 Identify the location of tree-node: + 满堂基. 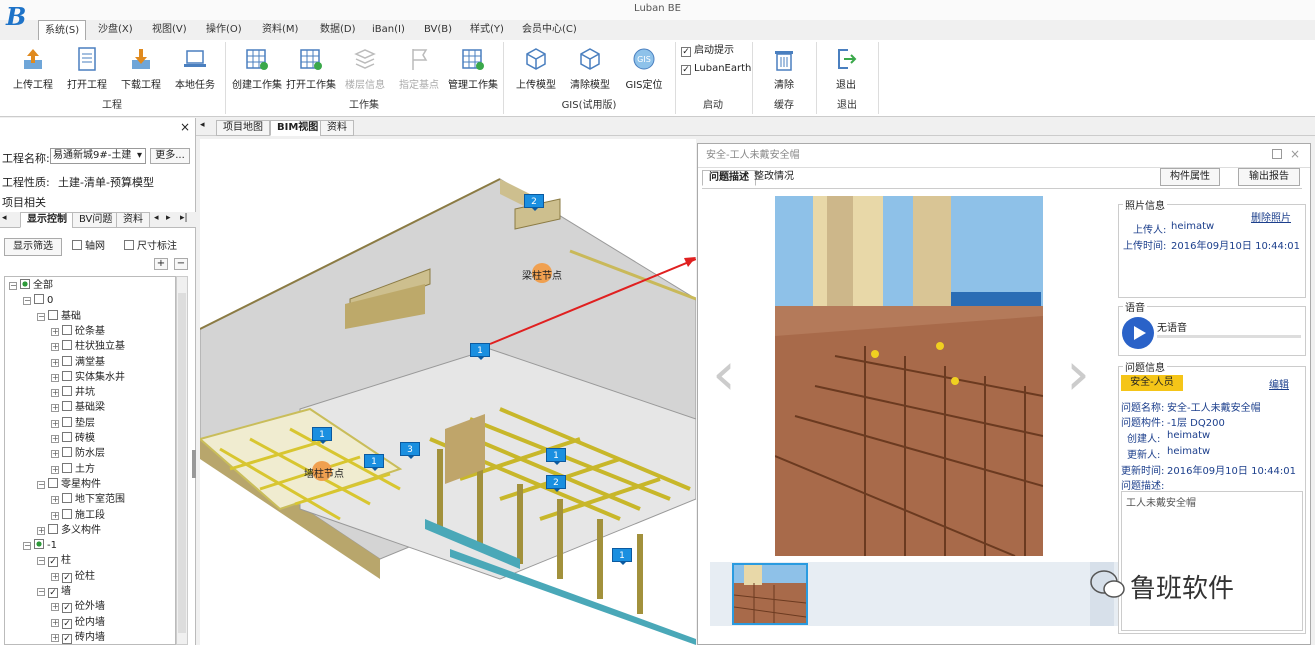
(78, 362).